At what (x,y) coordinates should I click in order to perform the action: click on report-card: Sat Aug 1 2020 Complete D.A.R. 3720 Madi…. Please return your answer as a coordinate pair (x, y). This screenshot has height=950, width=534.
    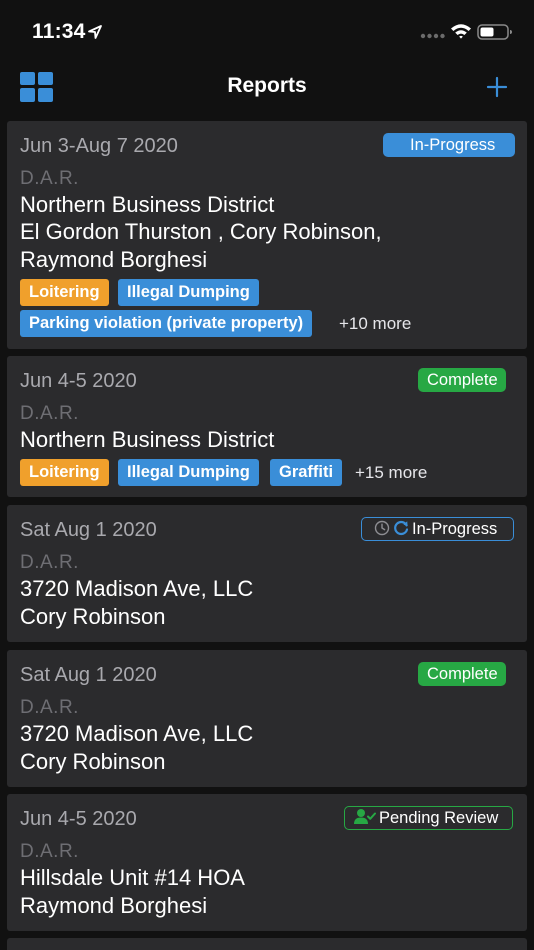
    Looking at the image, I should click on (267, 718).